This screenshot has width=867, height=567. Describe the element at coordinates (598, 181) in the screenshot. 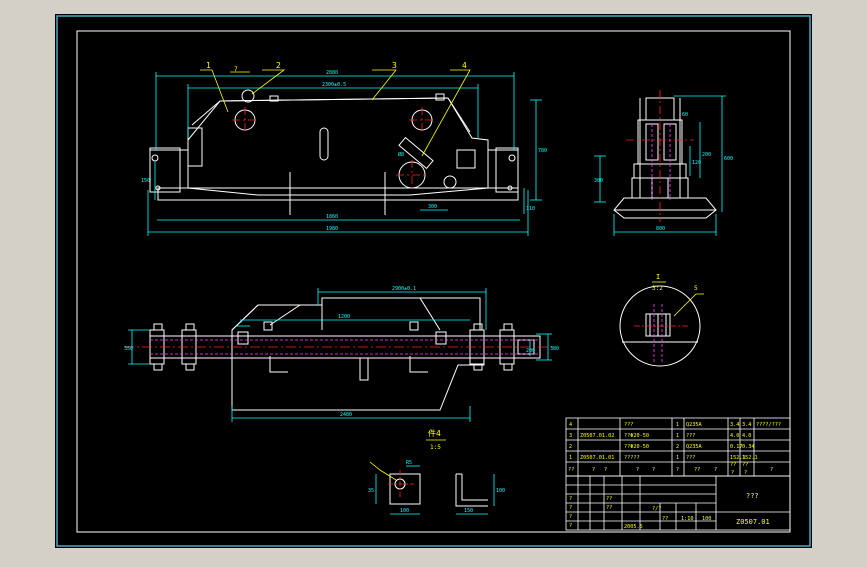

I see `side-dim-left: 300` at that location.